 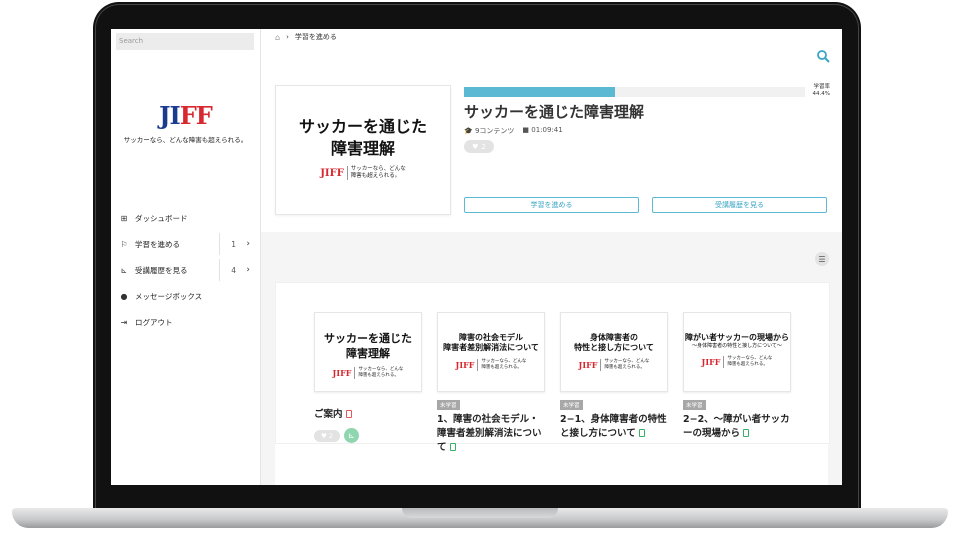 I want to click on progress-fill, so click(x=540, y=92).